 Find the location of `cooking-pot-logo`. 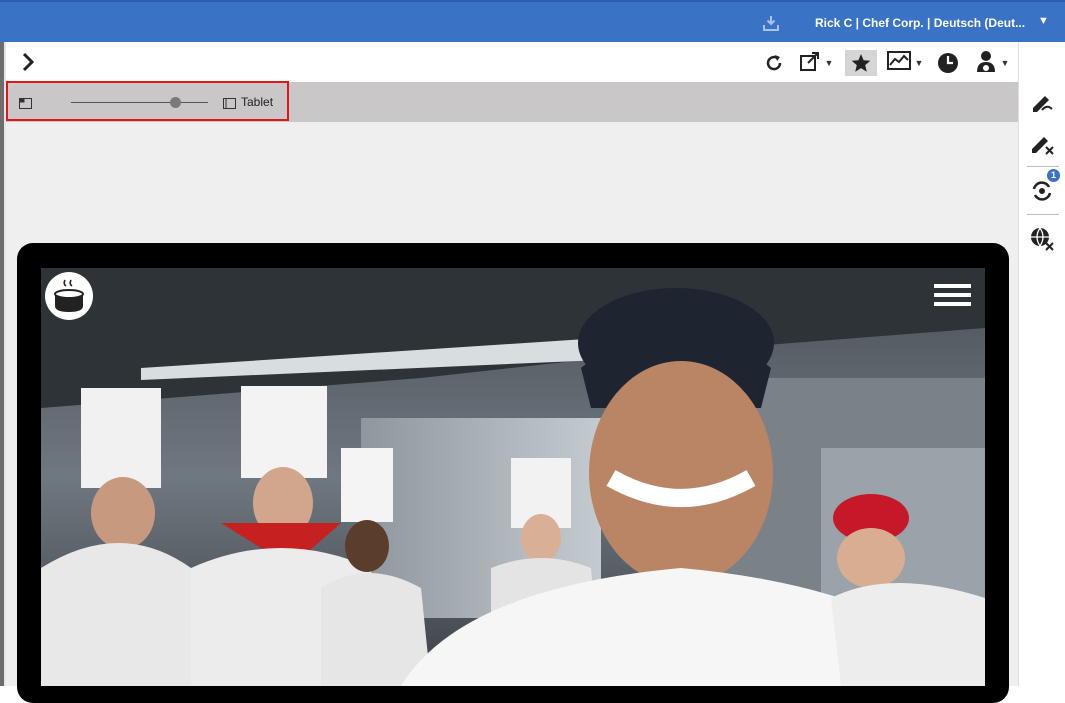

cooking-pot-logo is located at coordinates (69, 296).